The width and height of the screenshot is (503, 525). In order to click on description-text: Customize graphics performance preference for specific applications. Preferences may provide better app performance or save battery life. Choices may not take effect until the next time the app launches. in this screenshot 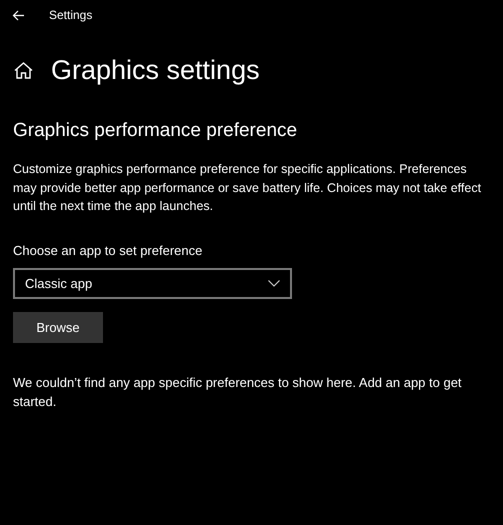, I will do `click(247, 188)`.